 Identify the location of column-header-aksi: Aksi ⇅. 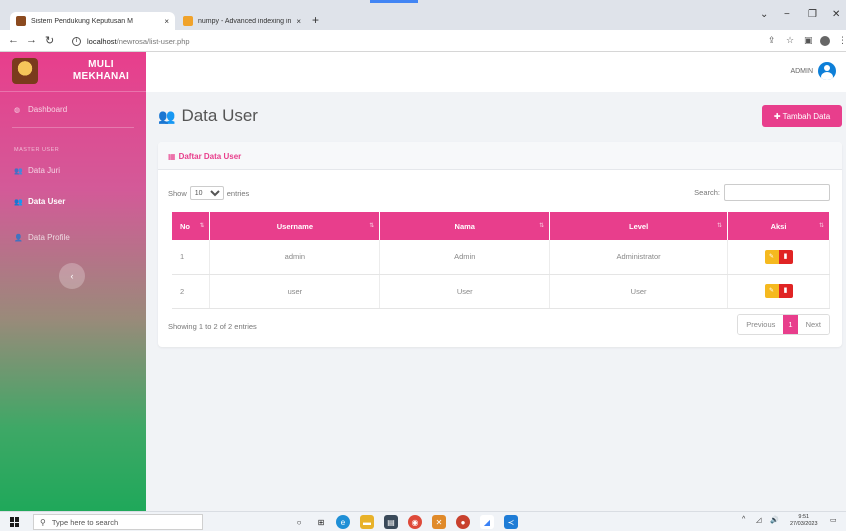
(778, 226).